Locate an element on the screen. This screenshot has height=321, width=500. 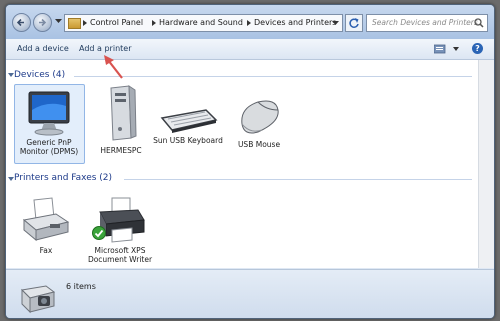
search-box: Search Devices and Printers is located at coordinates (427, 23).